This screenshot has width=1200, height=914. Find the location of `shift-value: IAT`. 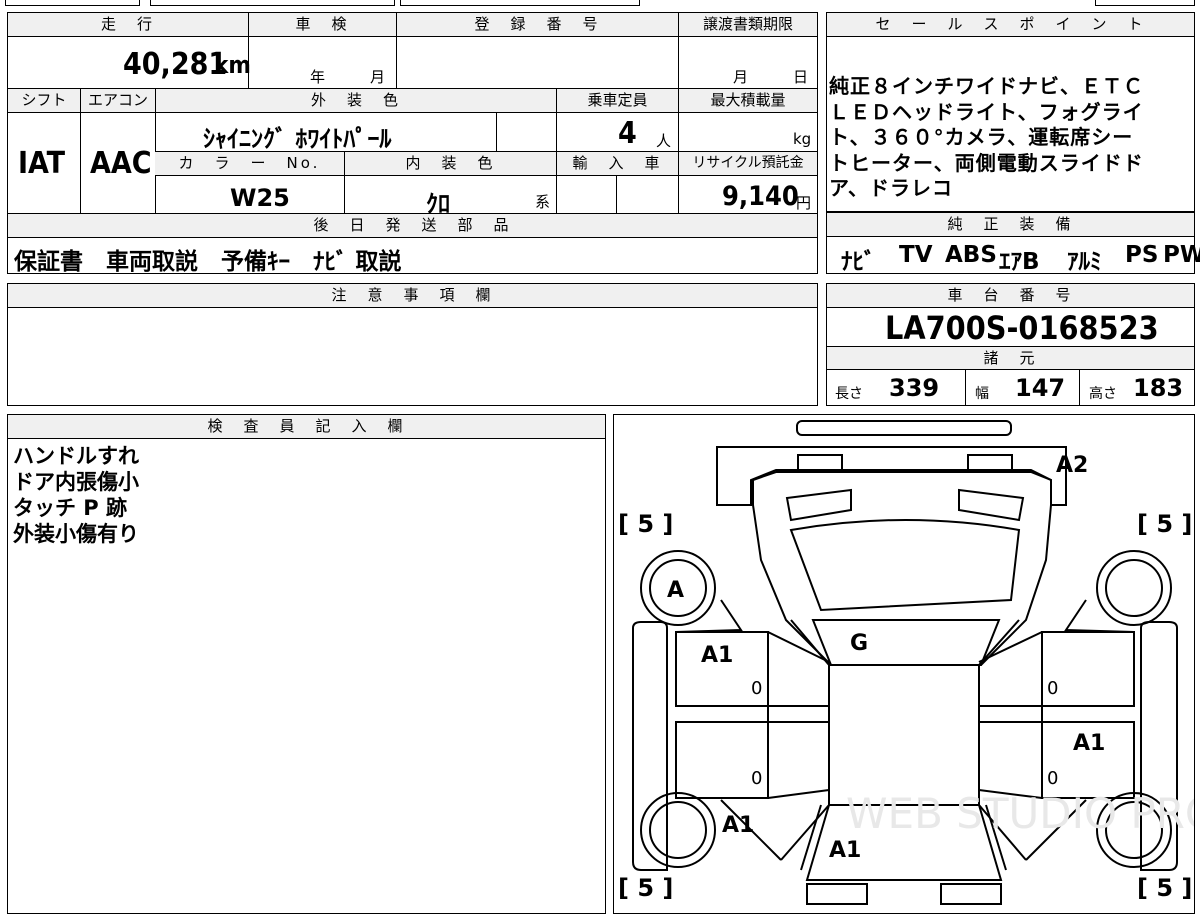

shift-value: IAT is located at coordinates (42, 163).